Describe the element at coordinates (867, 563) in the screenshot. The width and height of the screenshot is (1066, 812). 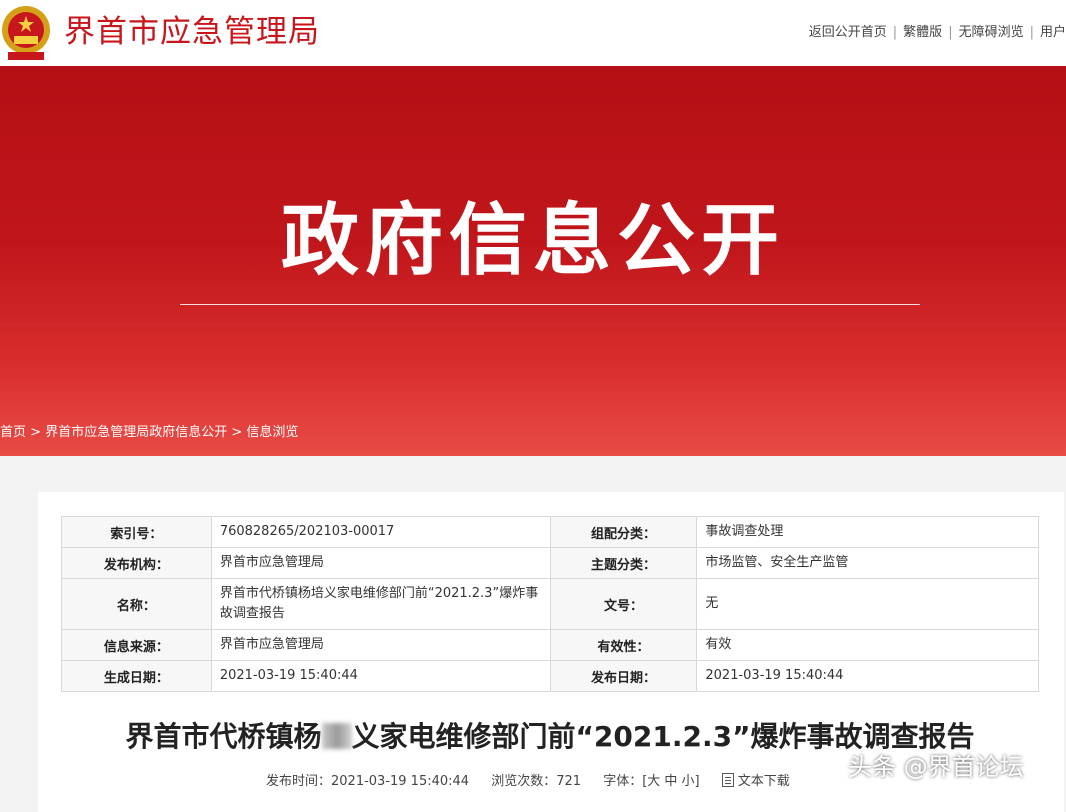
I see `topic-value: 市场监管、安全生产监管` at that location.